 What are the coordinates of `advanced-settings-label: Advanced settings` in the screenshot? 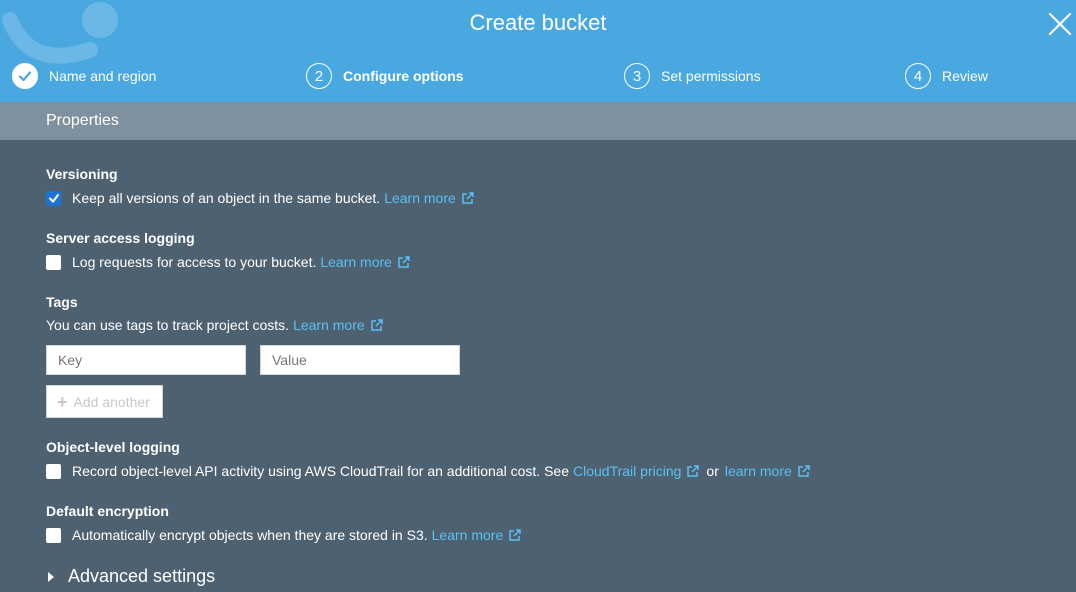 It's located at (142, 576).